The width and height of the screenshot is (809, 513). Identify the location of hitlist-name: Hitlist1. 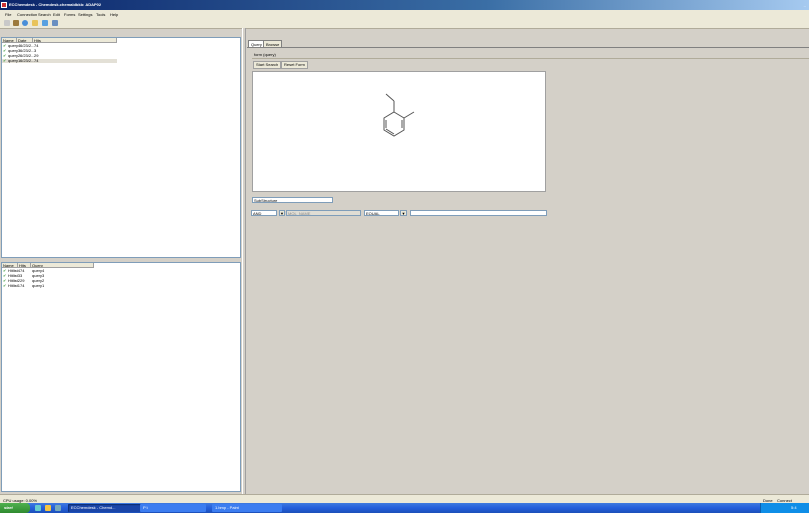
(14, 285).